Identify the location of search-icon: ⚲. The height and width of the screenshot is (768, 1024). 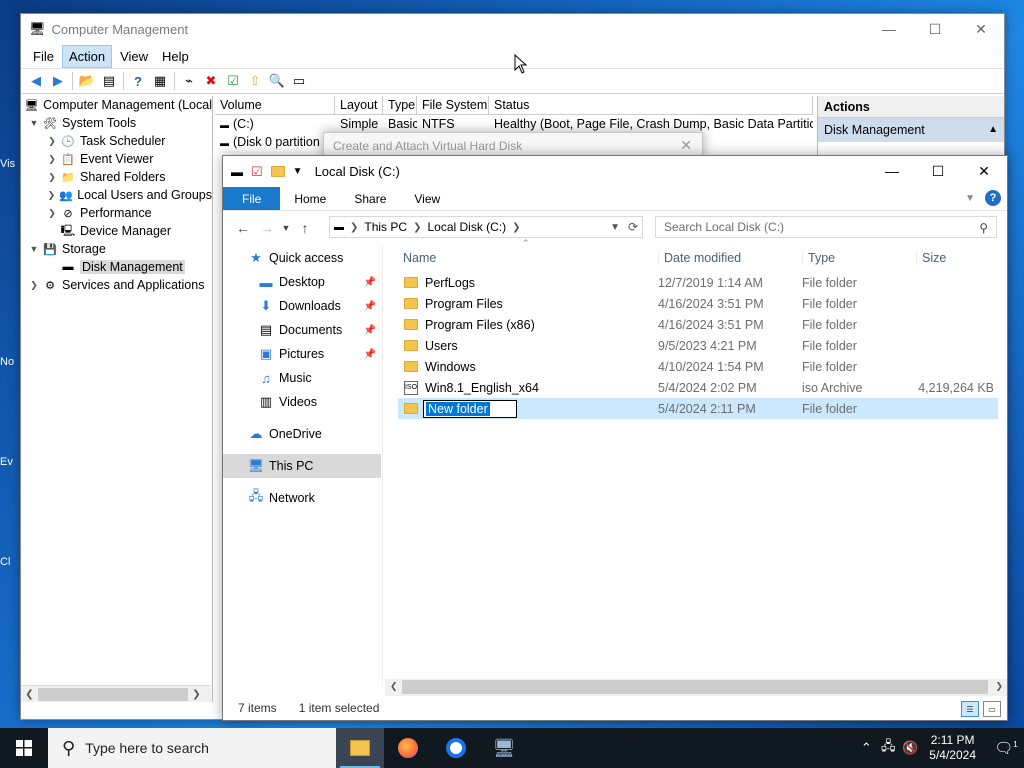
(983, 228).